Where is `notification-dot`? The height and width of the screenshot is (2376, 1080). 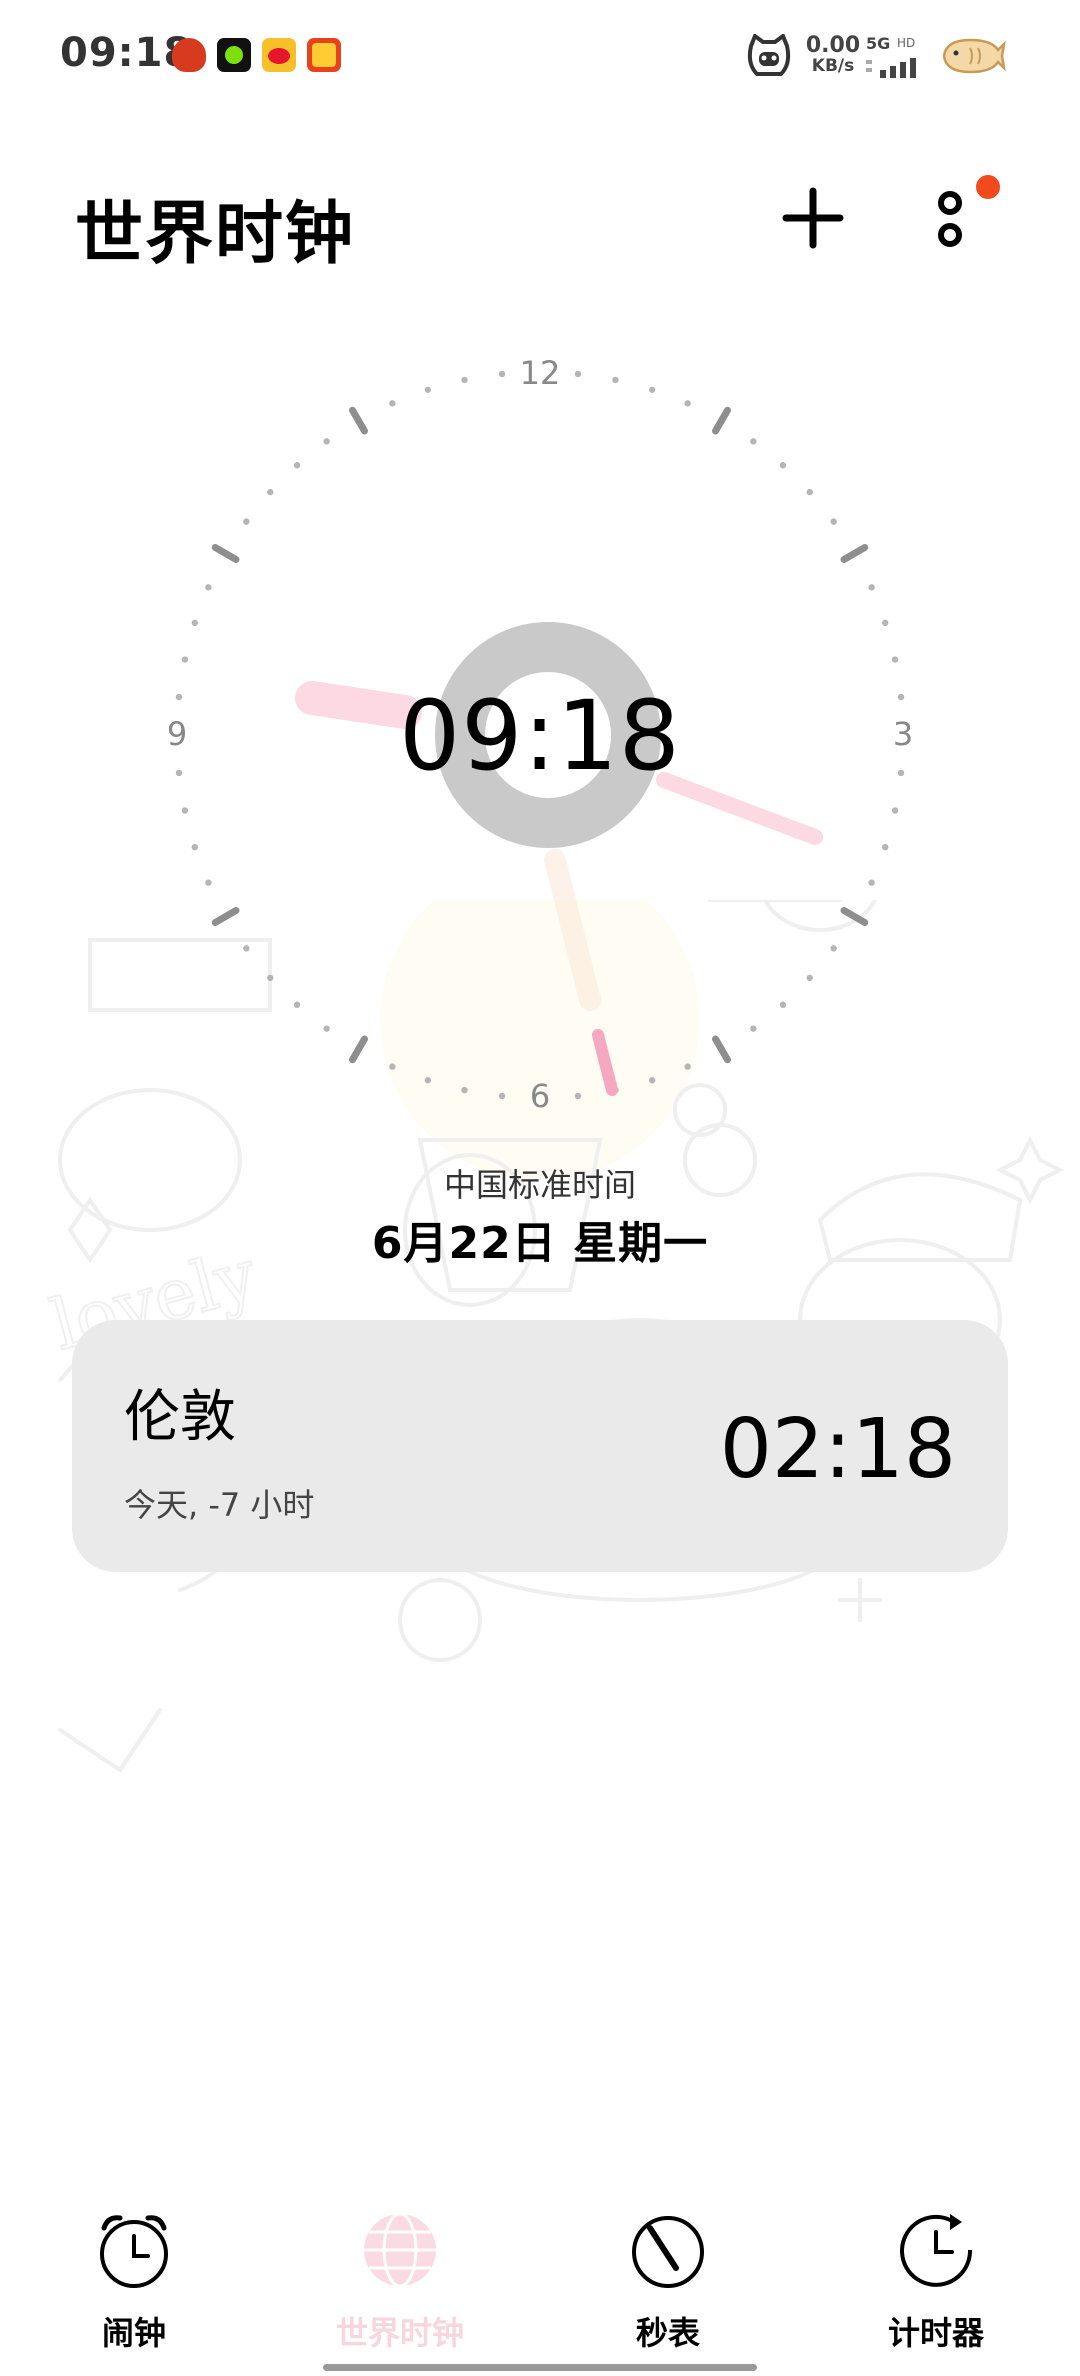 notification-dot is located at coordinates (988, 187).